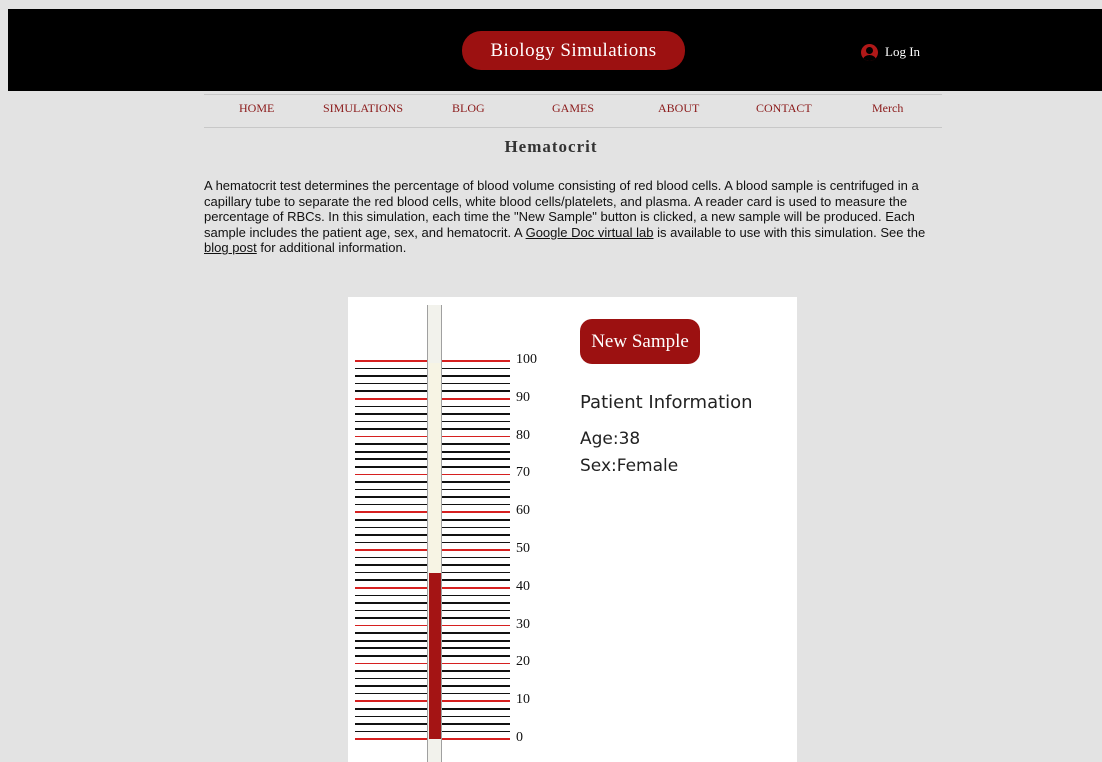  Describe the element at coordinates (523, 435) in the screenshot. I see `scale-label: 80` at that location.